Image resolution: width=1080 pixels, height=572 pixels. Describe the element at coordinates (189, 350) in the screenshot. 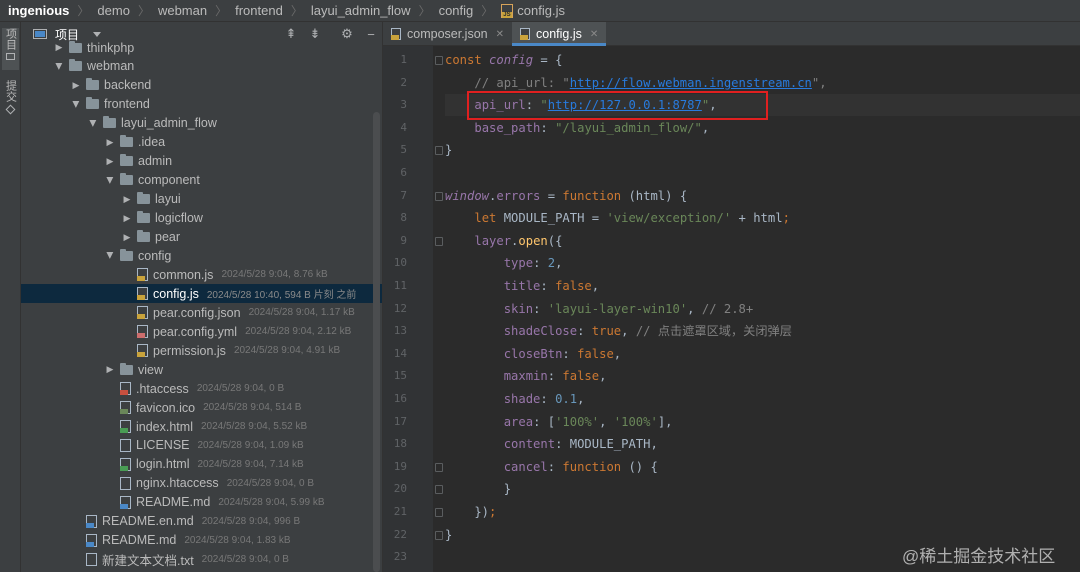

I see `tree-item-name: permission.js` at that location.